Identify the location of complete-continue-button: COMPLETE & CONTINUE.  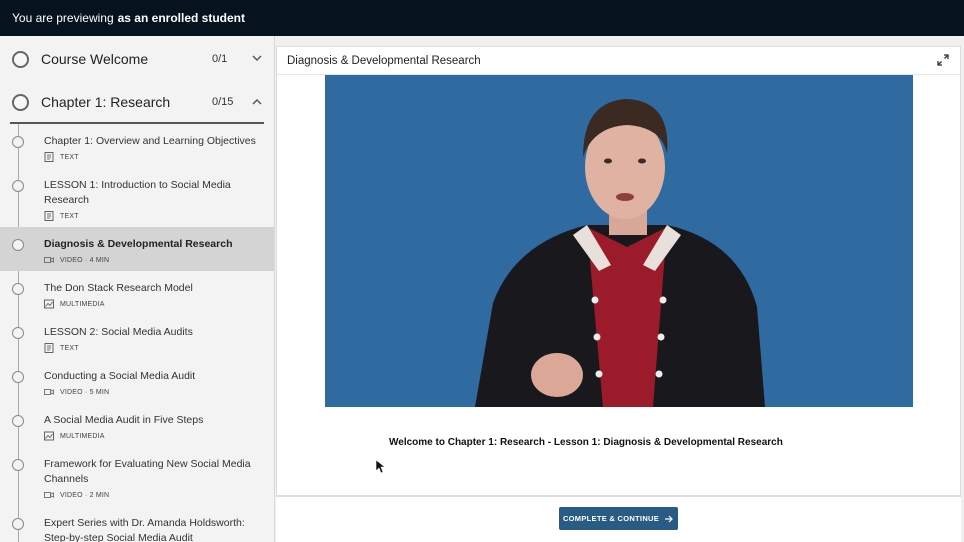
(618, 518).